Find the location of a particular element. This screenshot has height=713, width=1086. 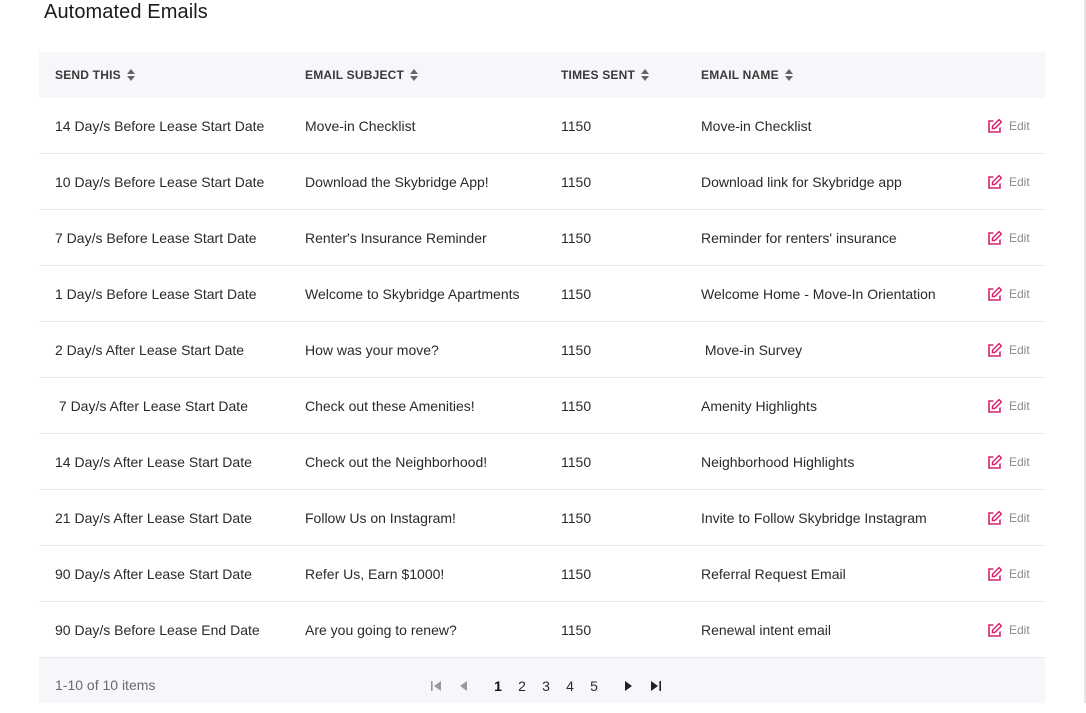

cell-email-subject: Are you going to renew? is located at coordinates (381, 629).